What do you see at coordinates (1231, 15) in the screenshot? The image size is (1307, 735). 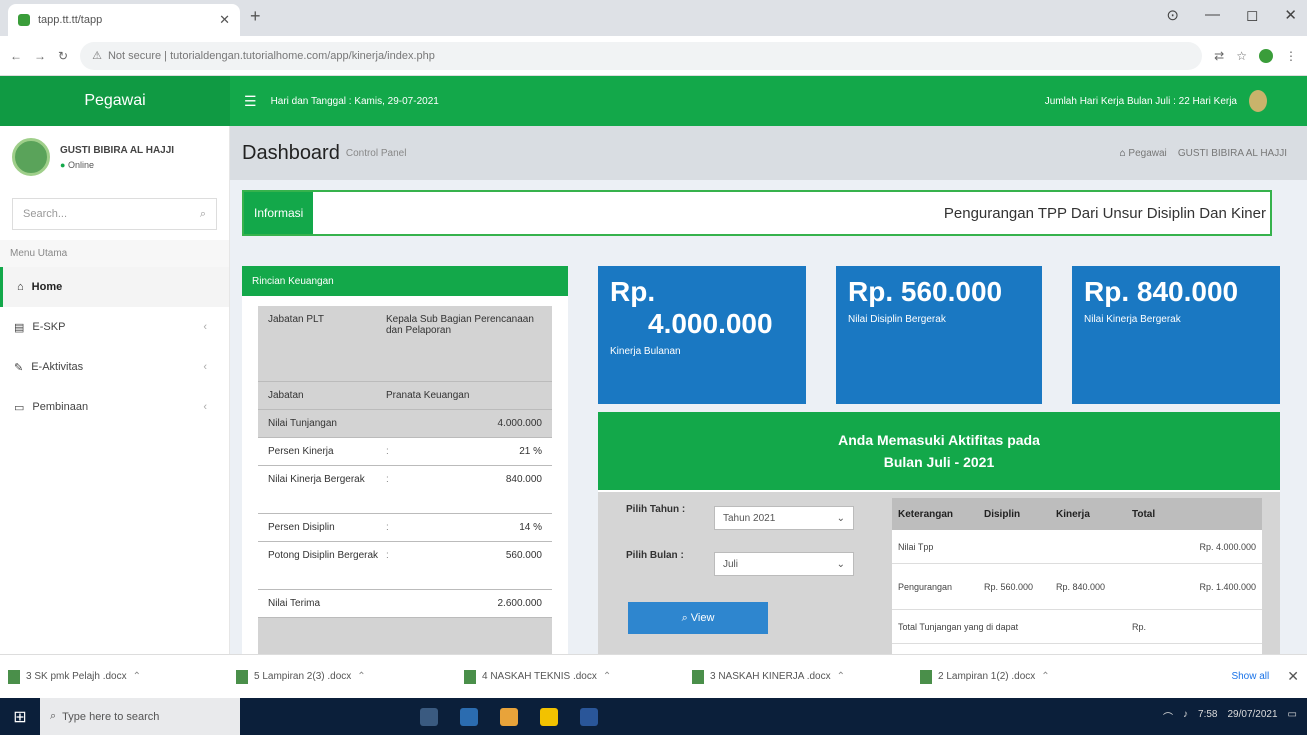 I see `window-controls: ⊙ — ◻ ✕` at bounding box center [1231, 15].